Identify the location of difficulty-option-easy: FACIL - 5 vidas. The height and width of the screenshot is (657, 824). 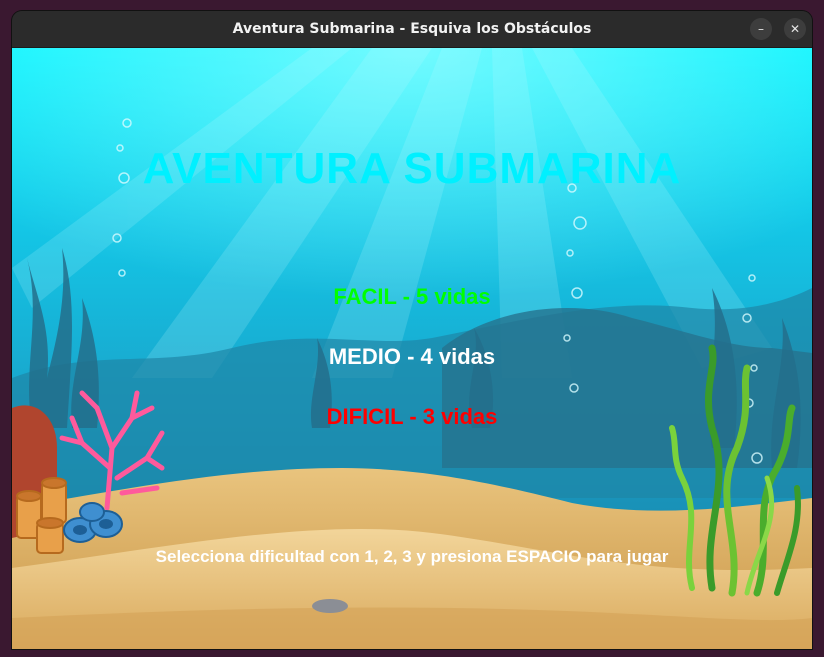
(412, 297).